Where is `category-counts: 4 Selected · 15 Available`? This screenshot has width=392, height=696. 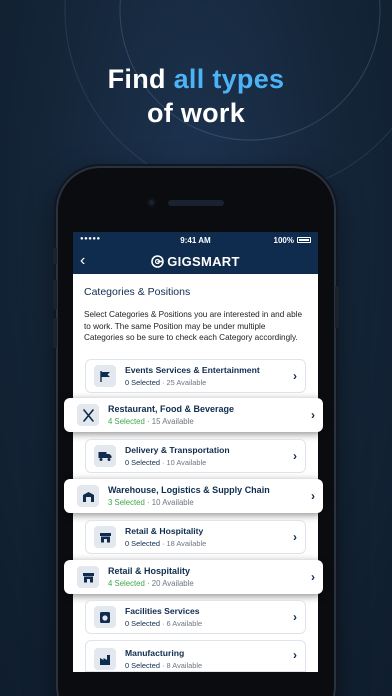
category-counts: 4 Selected · 15 Available is located at coordinates (209, 421).